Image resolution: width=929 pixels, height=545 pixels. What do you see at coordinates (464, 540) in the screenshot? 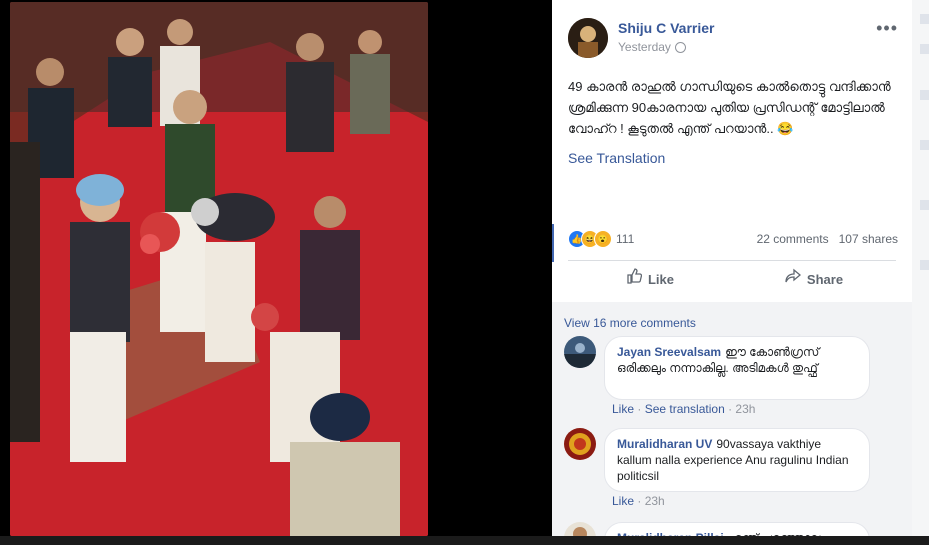
I see `bottom-bar` at bounding box center [464, 540].